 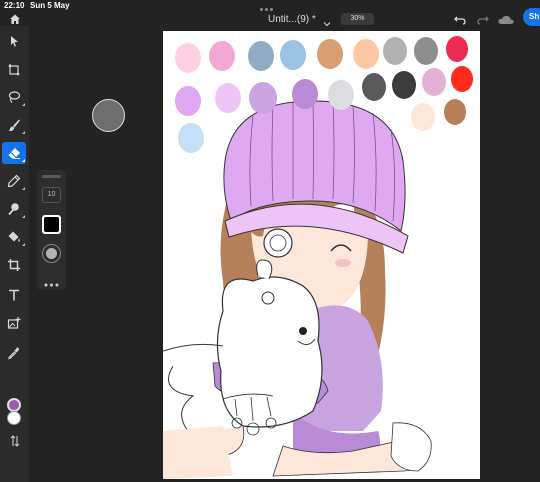 What do you see at coordinates (51, 253) in the screenshot?
I see `flow-swatch` at bounding box center [51, 253].